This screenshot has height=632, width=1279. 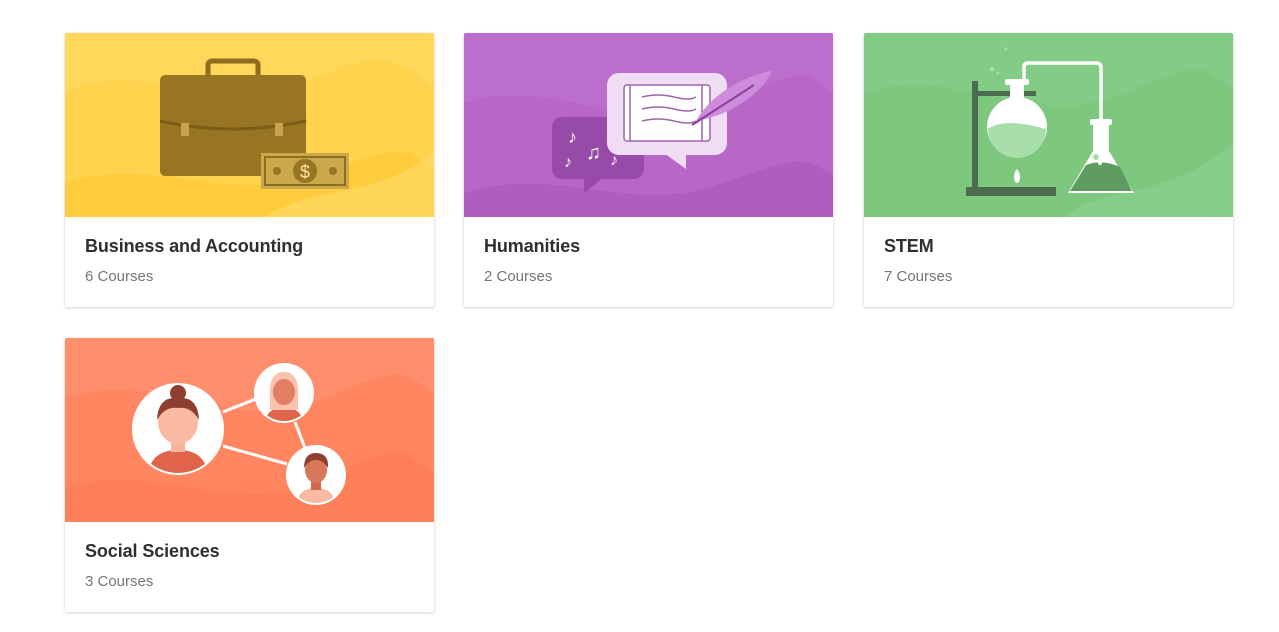 I want to click on music-note-icon: ♫, so click(x=593, y=153).